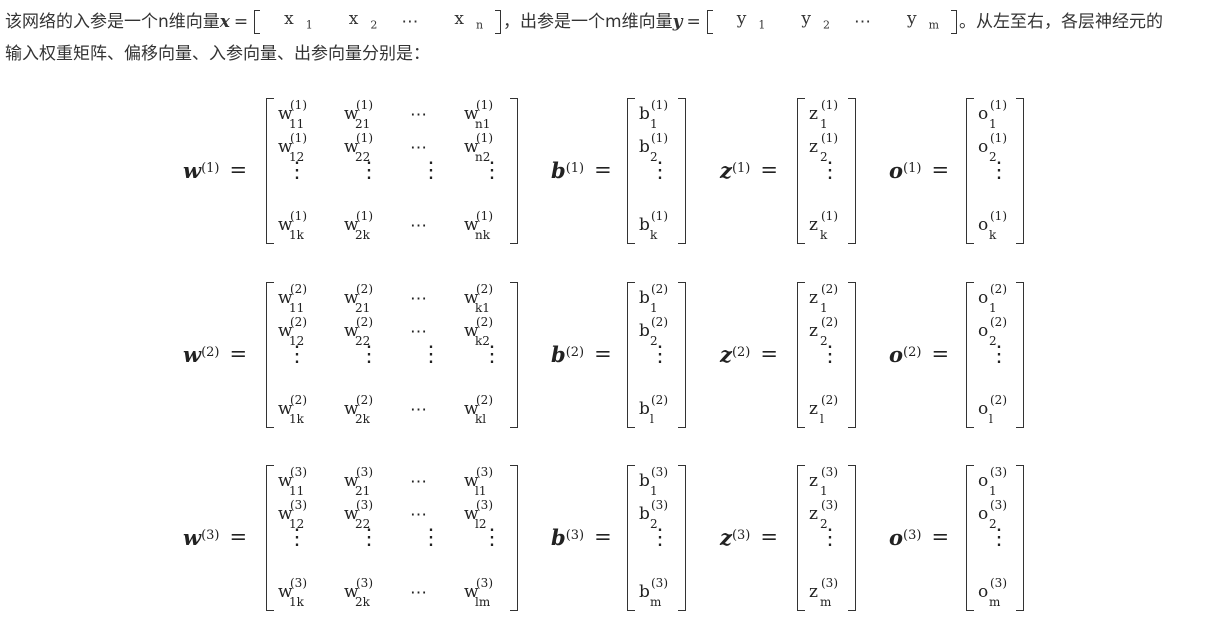  What do you see at coordinates (292, 409) in the screenshot?
I see `w-cell: w (2) 1k` at bounding box center [292, 409].